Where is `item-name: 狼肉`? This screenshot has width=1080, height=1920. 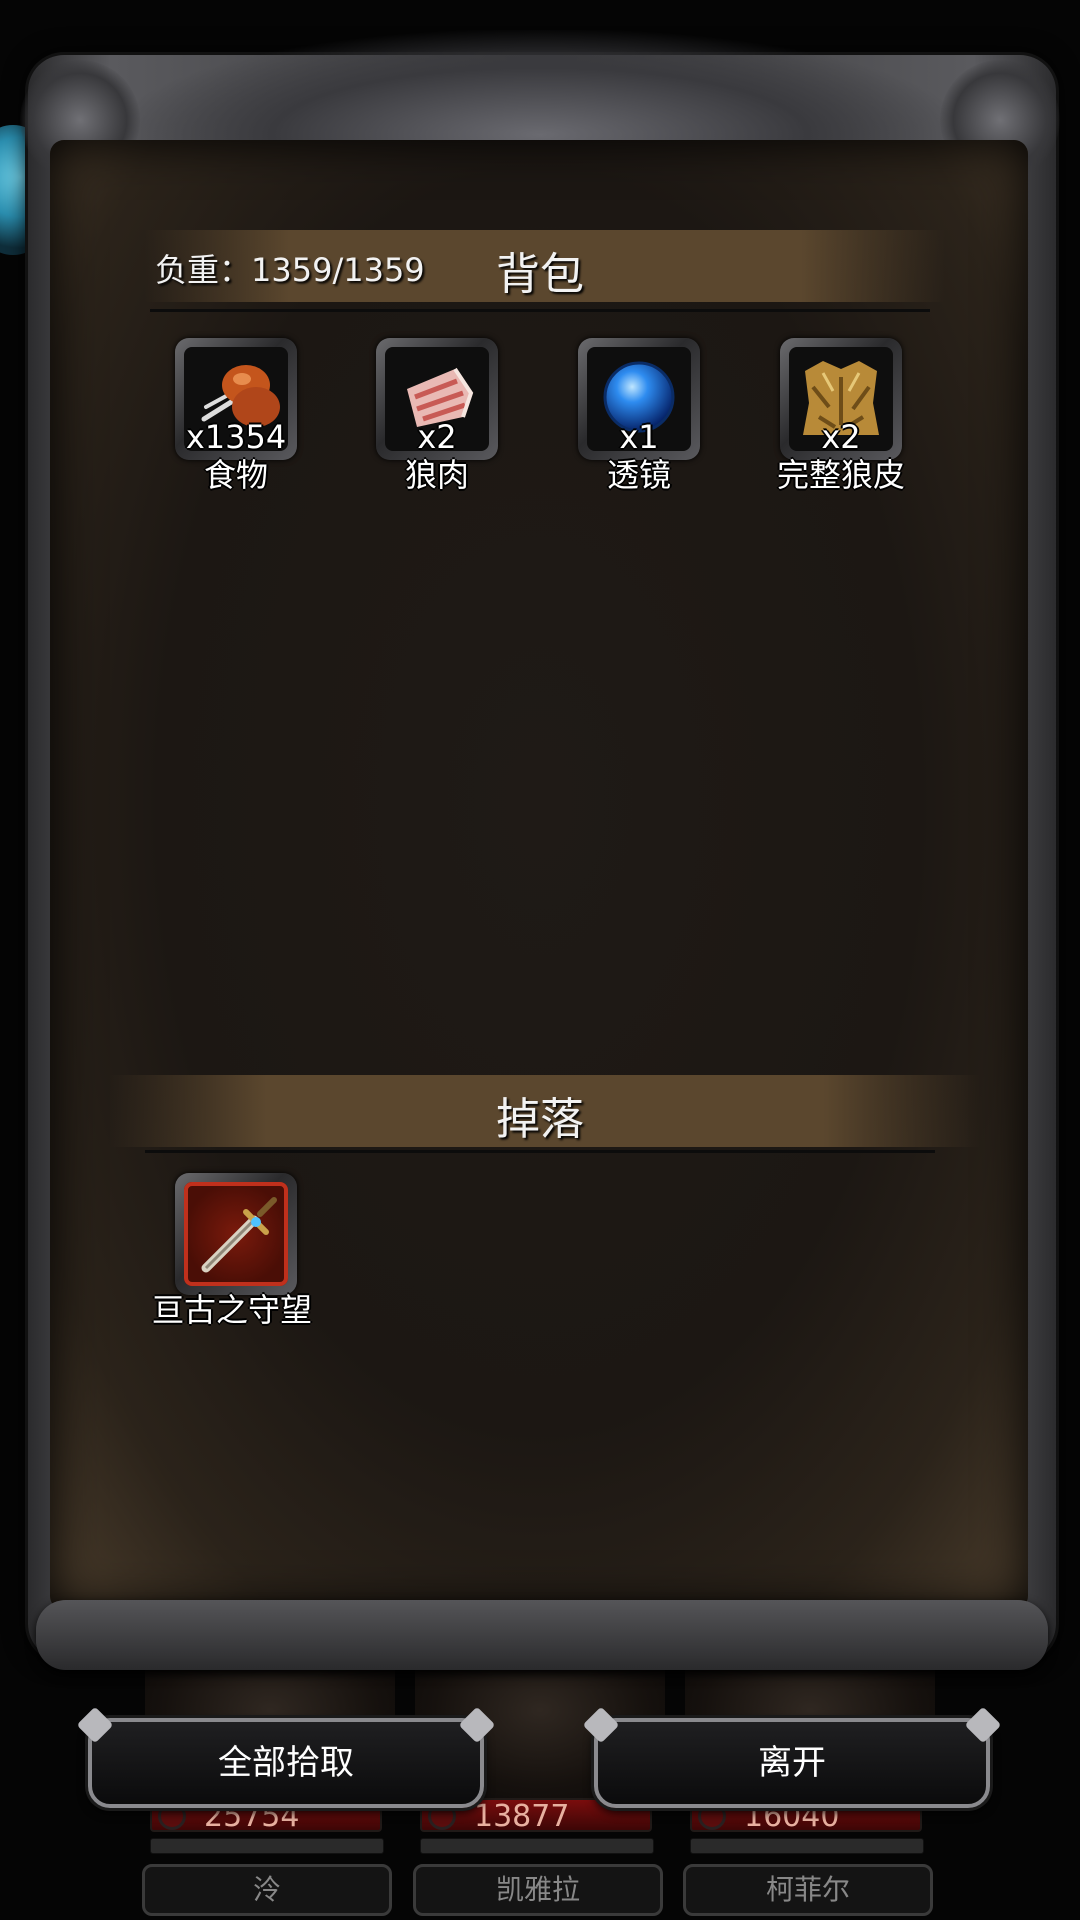 item-name: 狼肉 is located at coordinates (436, 475).